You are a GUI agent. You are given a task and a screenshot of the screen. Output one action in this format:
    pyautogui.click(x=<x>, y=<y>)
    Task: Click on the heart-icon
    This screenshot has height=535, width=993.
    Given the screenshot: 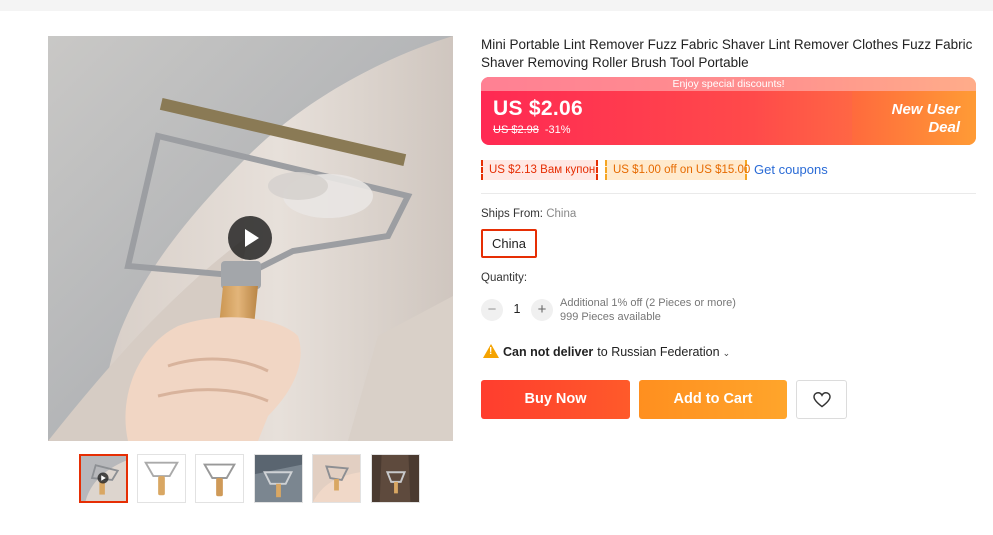 What is the action you would take?
    pyautogui.click(x=822, y=400)
    